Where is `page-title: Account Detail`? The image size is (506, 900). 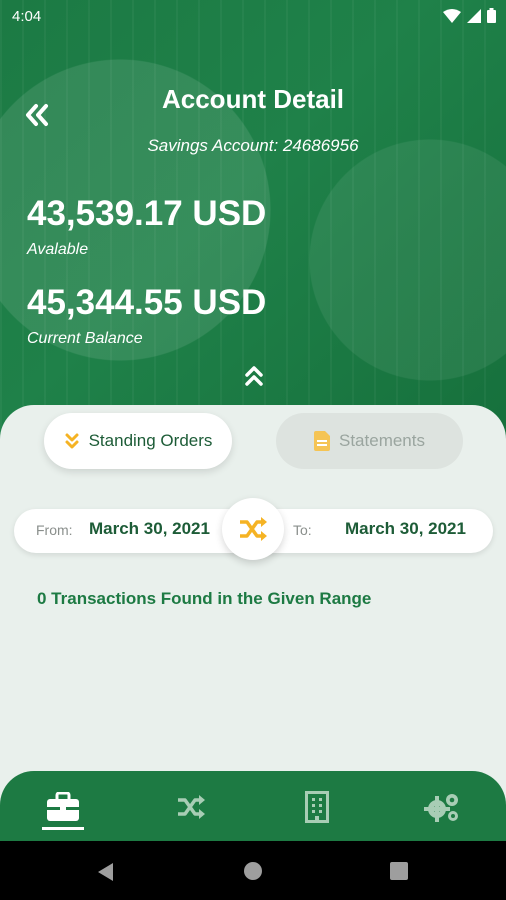
page-title: Account Detail is located at coordinates (253, 99).